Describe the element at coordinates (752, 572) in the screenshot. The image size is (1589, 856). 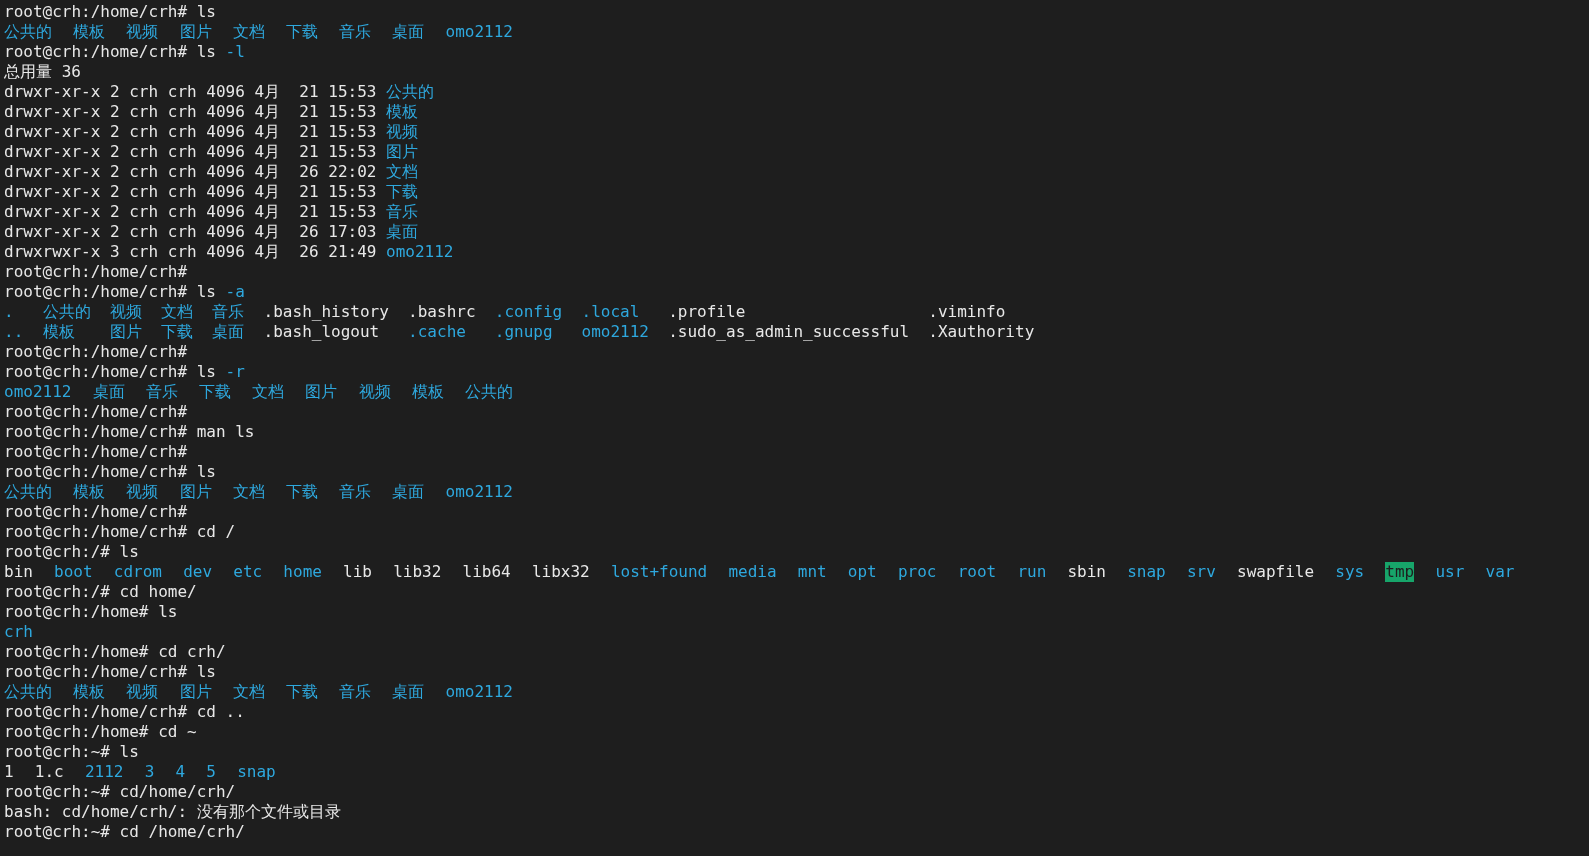
I see `directory-name: media` at that location.